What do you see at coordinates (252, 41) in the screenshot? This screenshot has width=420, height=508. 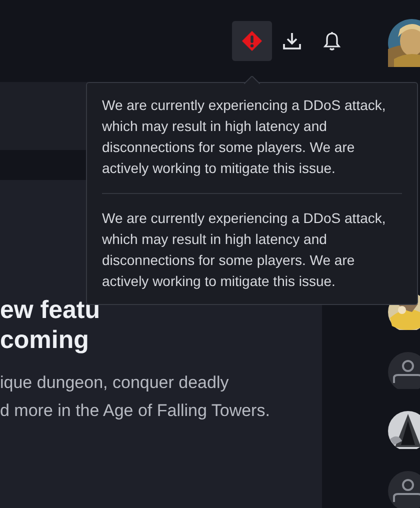 I see `warning-icon` at bounding box center [252, 41].